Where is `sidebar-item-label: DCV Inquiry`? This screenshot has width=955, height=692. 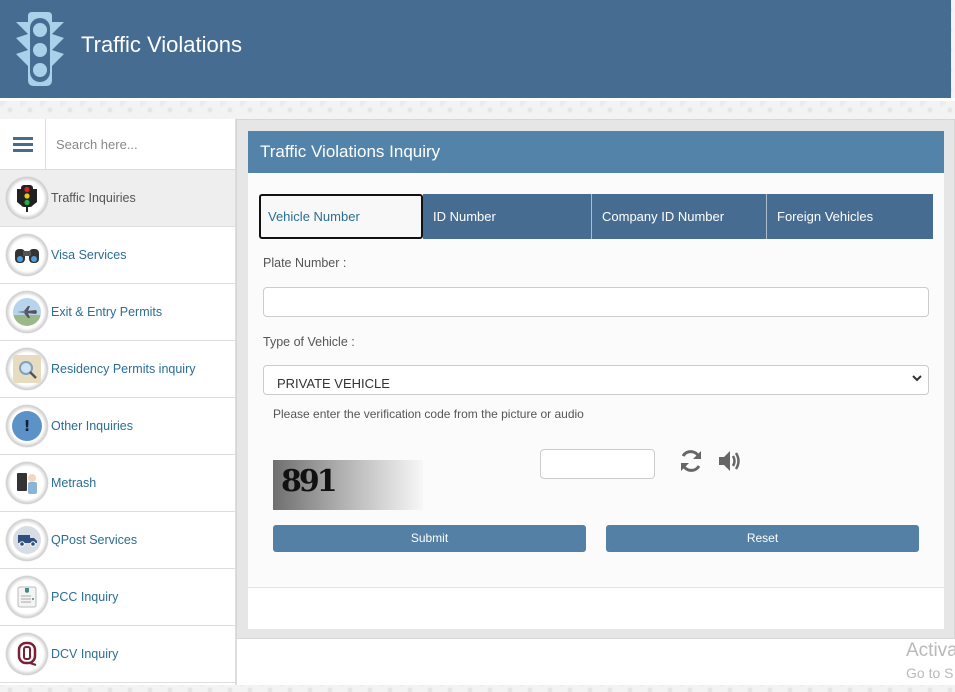
sidebar-item-label: DCV Inquiry is located at coordinates (85, 654).